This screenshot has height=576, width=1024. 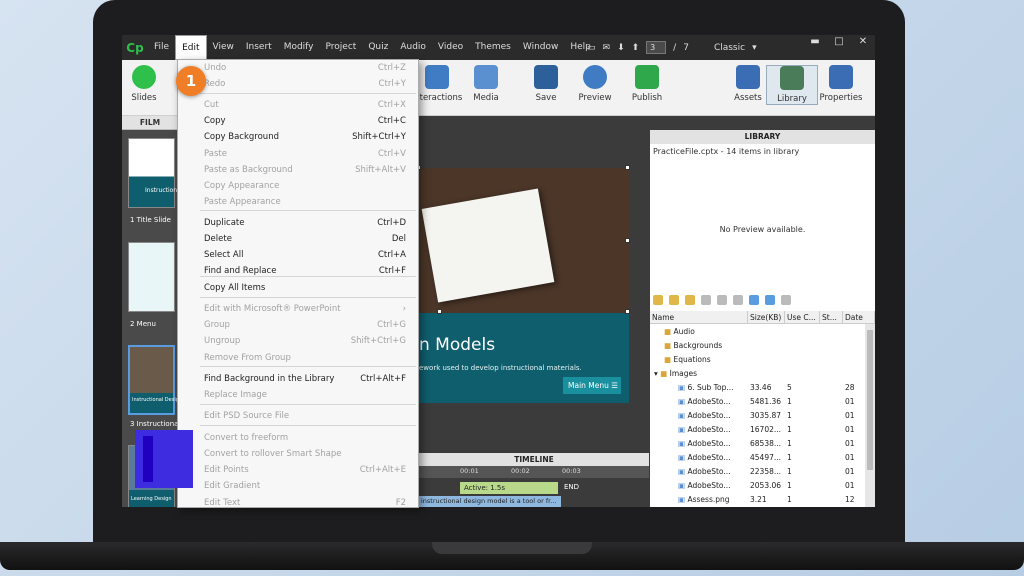 What do you see at coordinates (298, 379) in the screenshot?
I see `menu-item-find-background-in-the-library: Find Background in the Library Ctrl+Alt+F` at bounding box center [298, 379].